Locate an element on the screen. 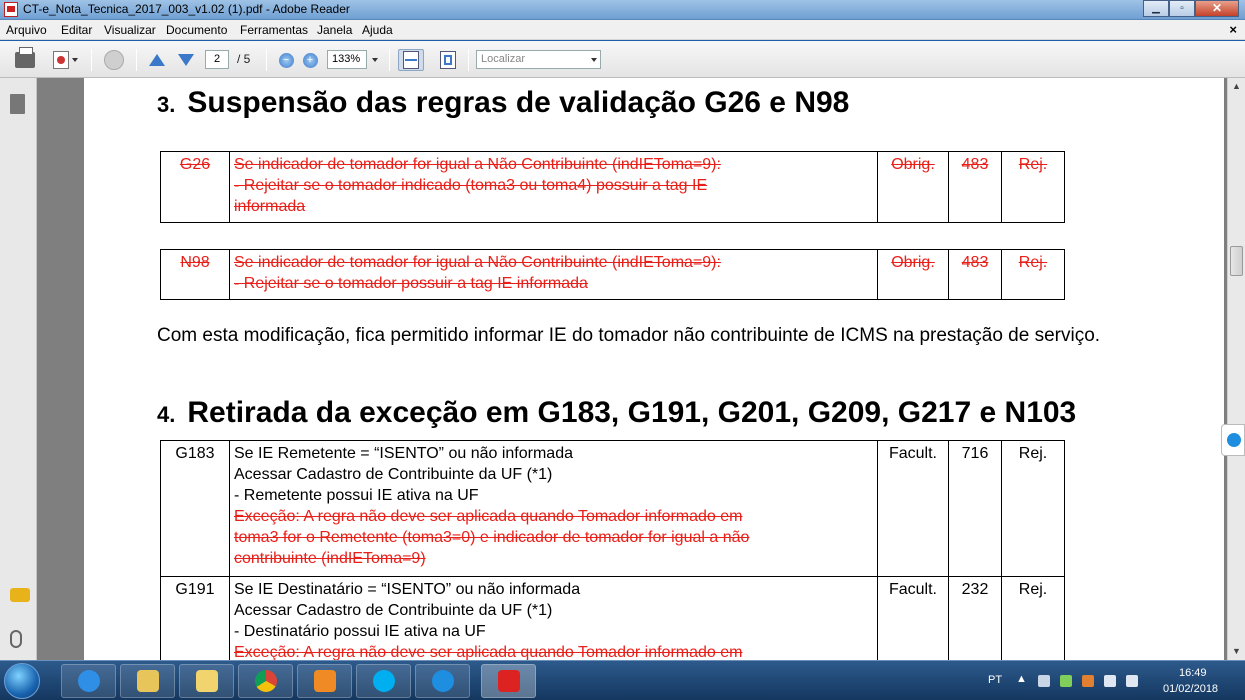  next-page-button is located at coordinates (186, 60).